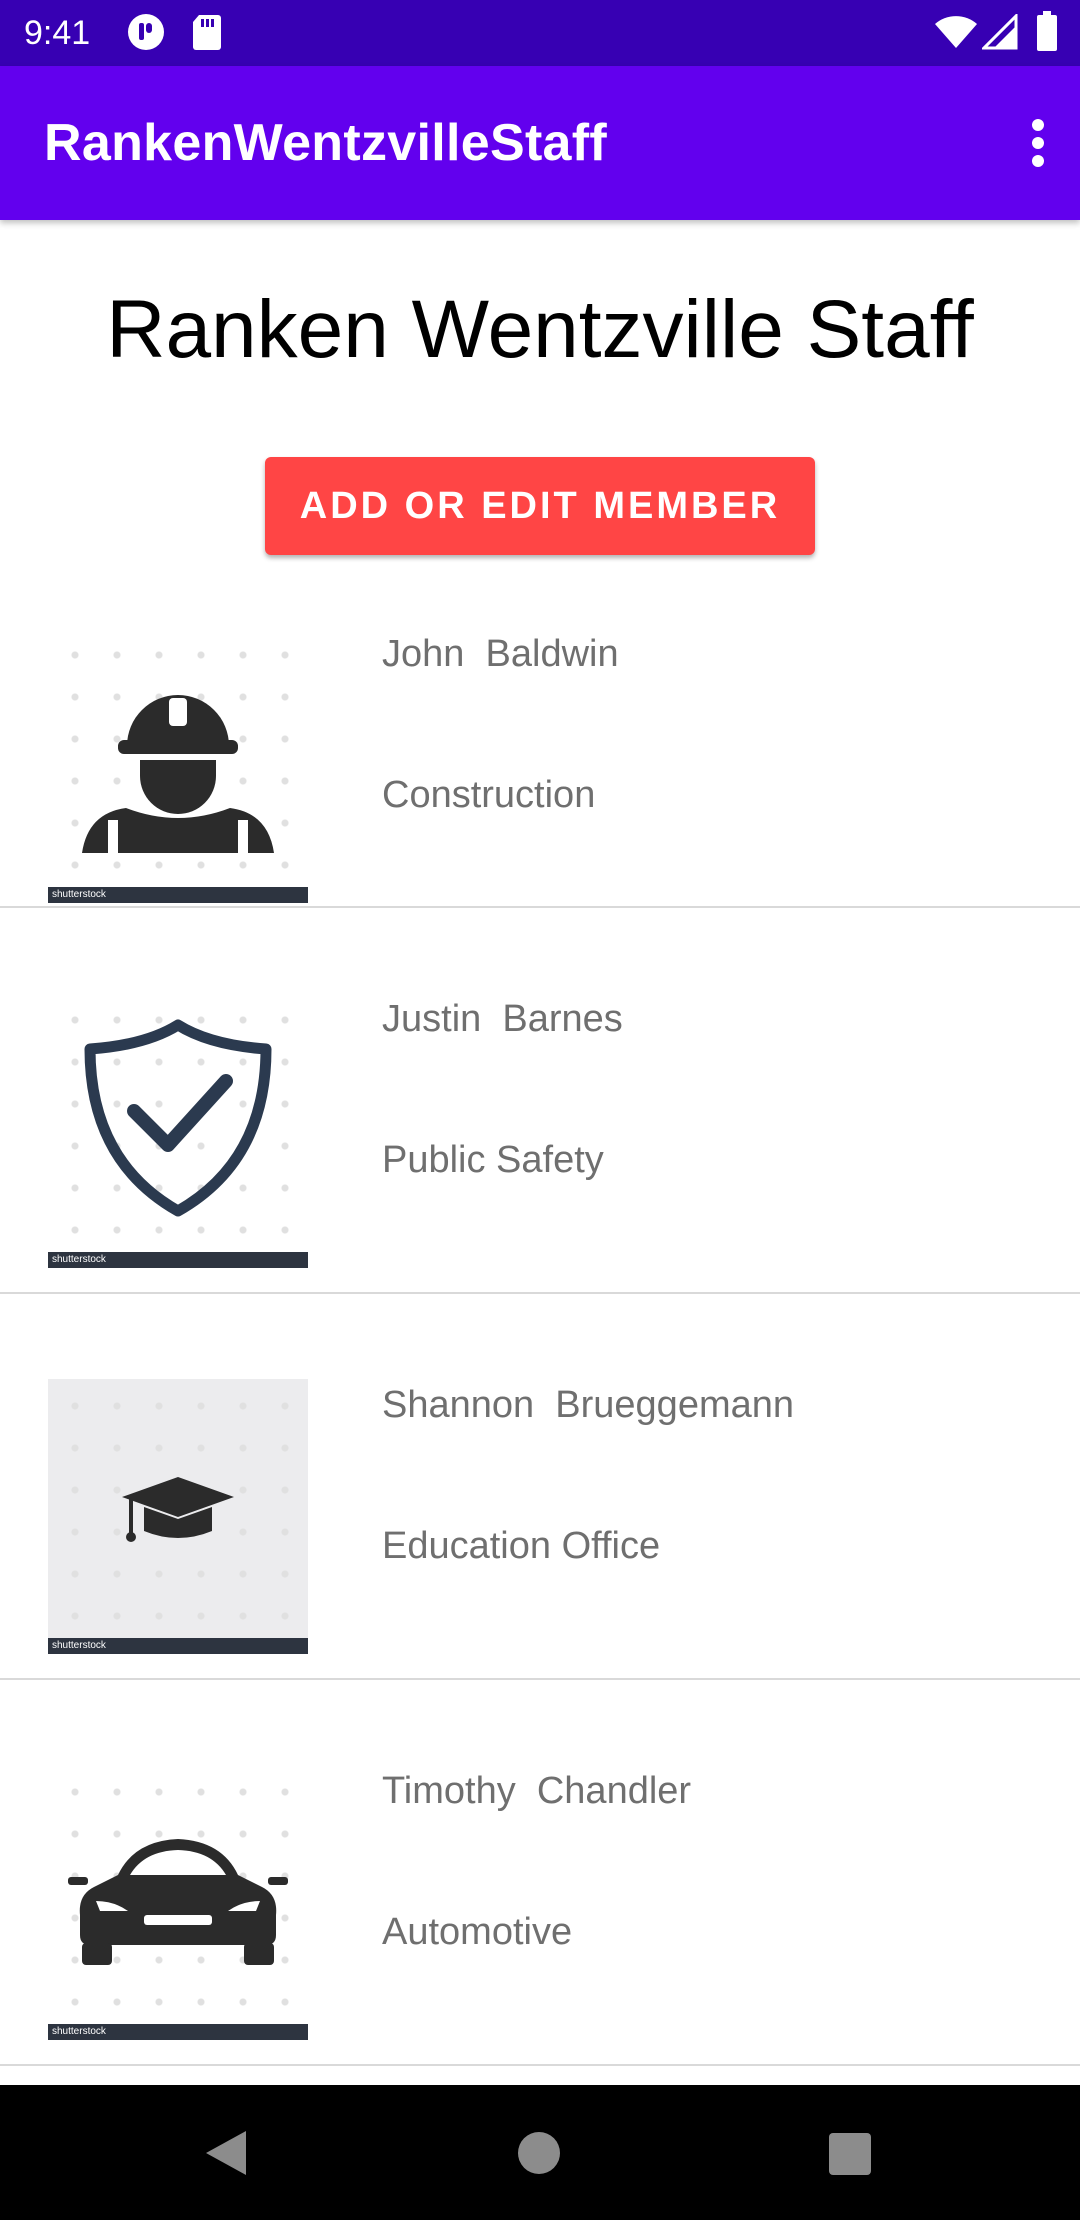 The width and height of the screenshot is (1080, 2225). I want to click on graduation-cap-icon, so click(178, 1509).